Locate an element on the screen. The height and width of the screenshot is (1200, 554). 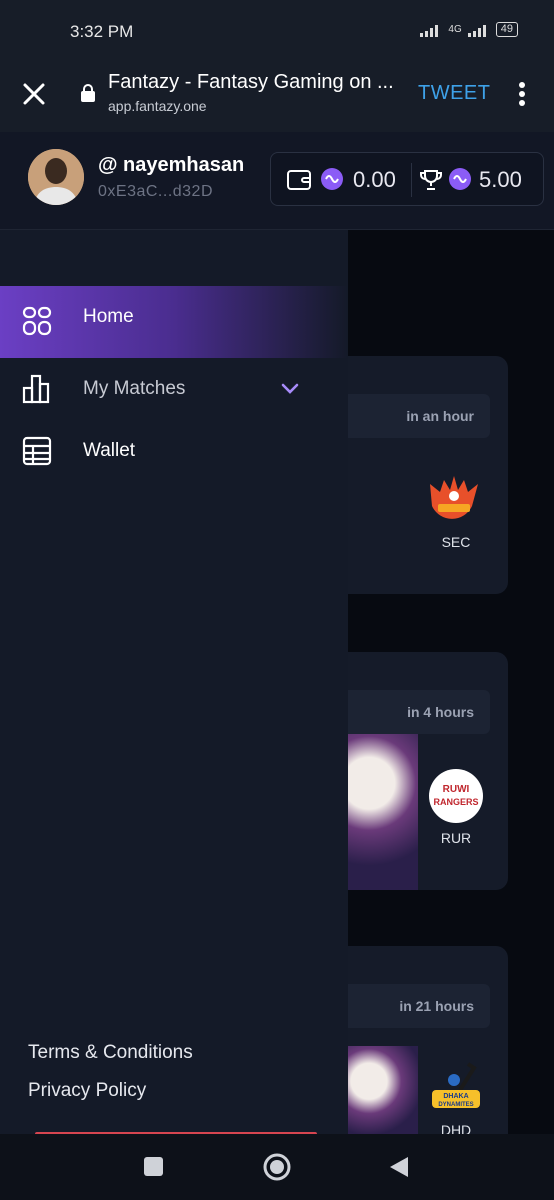
privacy-link: Privacy Policy is located at coordinates (87, 1091).